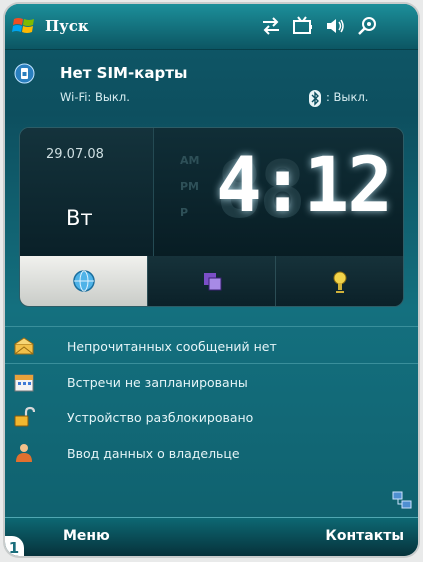 The height and width of the screenshot is (562, 423). I want to click on tab-windows, so click(211, 281).